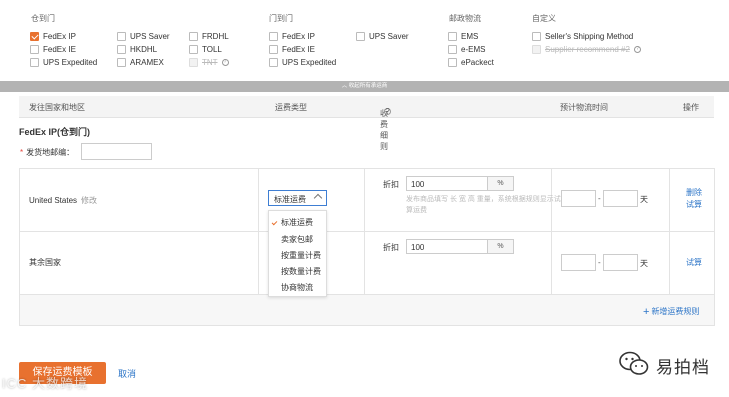 This screenshot has height=397, width=729. Describe the element at coordinates (34, 36) in the screenshot. I see `checkbox-checked-icon` at that location.